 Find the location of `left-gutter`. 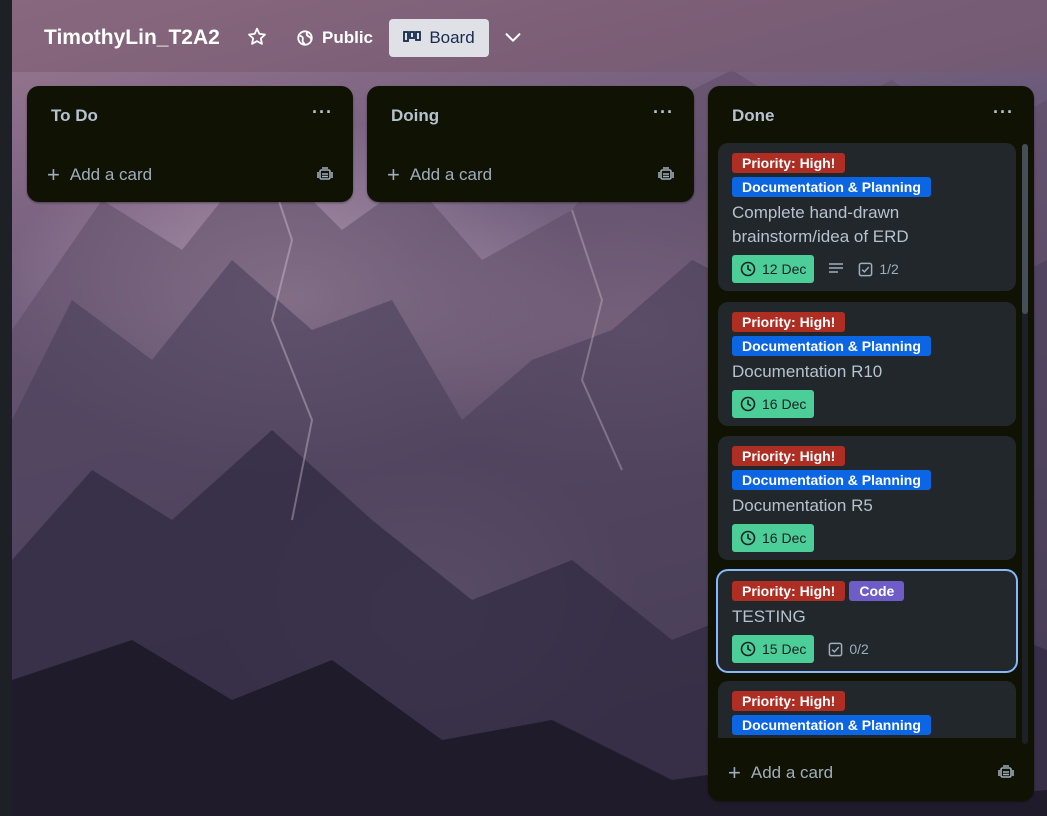

left-gutter is located at coordinates (6, 408).